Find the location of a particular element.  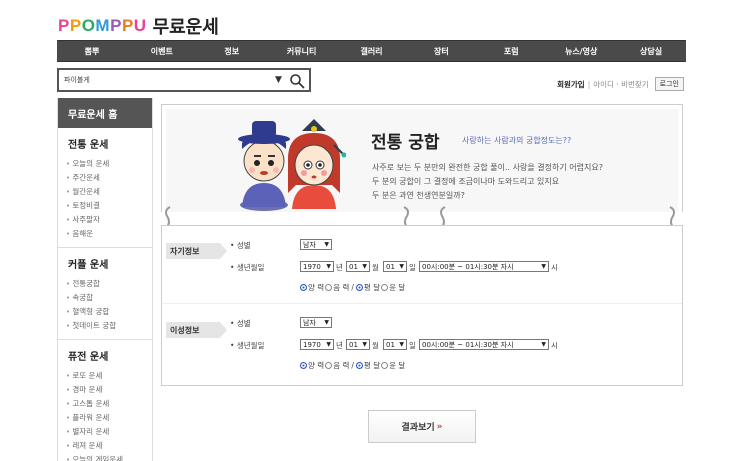

sidebar-item: 혈액형 궁합 is located at coordinates (109, 312).